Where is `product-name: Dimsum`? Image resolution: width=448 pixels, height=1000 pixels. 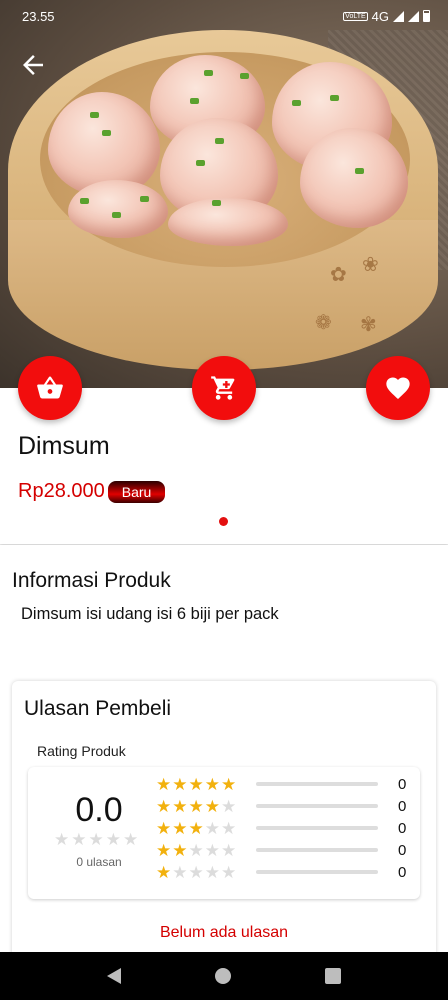 product-name: Dimsum is located at coordinates (64, 446).